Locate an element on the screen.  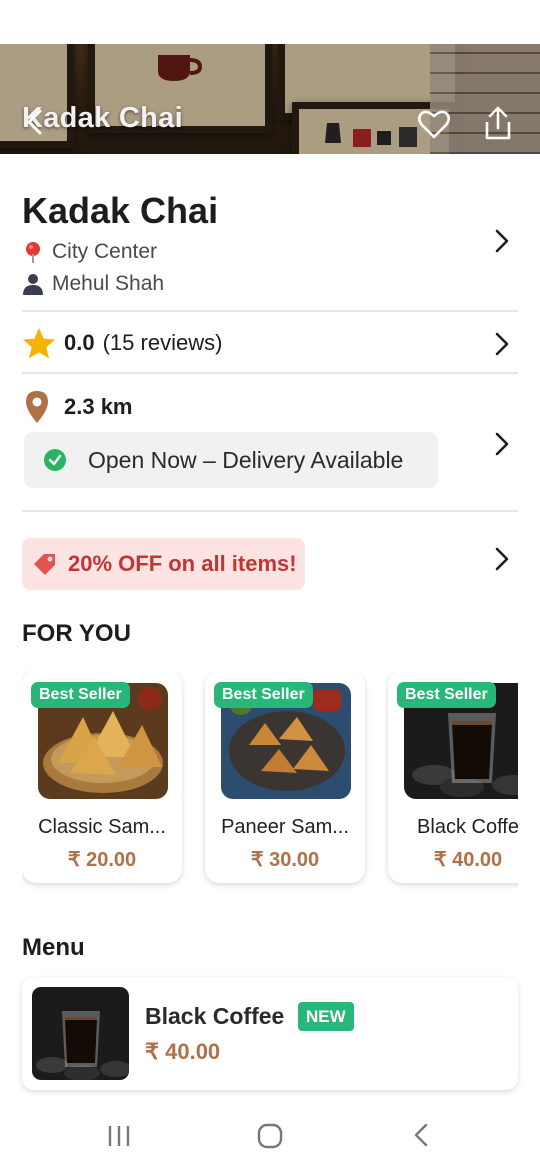
offer-pill: 20% OFF on all items! is located at coordinates (163, 564).